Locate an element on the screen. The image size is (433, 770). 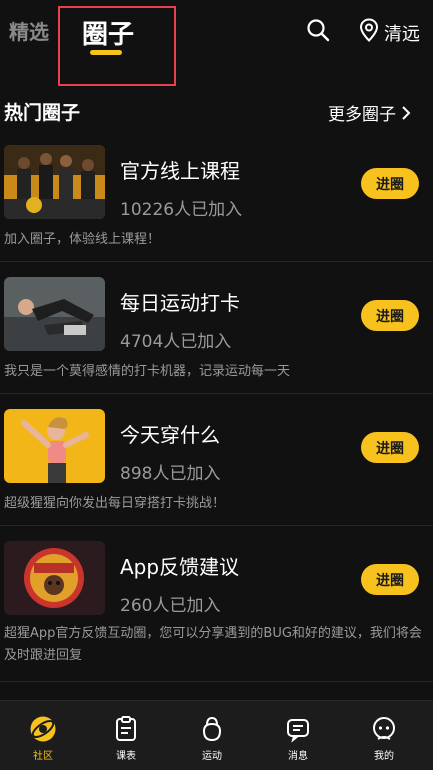
circle-description: 我只是一个莫得感情的打卡机器，记录运动每一天 is located at coordinates (147, 371).